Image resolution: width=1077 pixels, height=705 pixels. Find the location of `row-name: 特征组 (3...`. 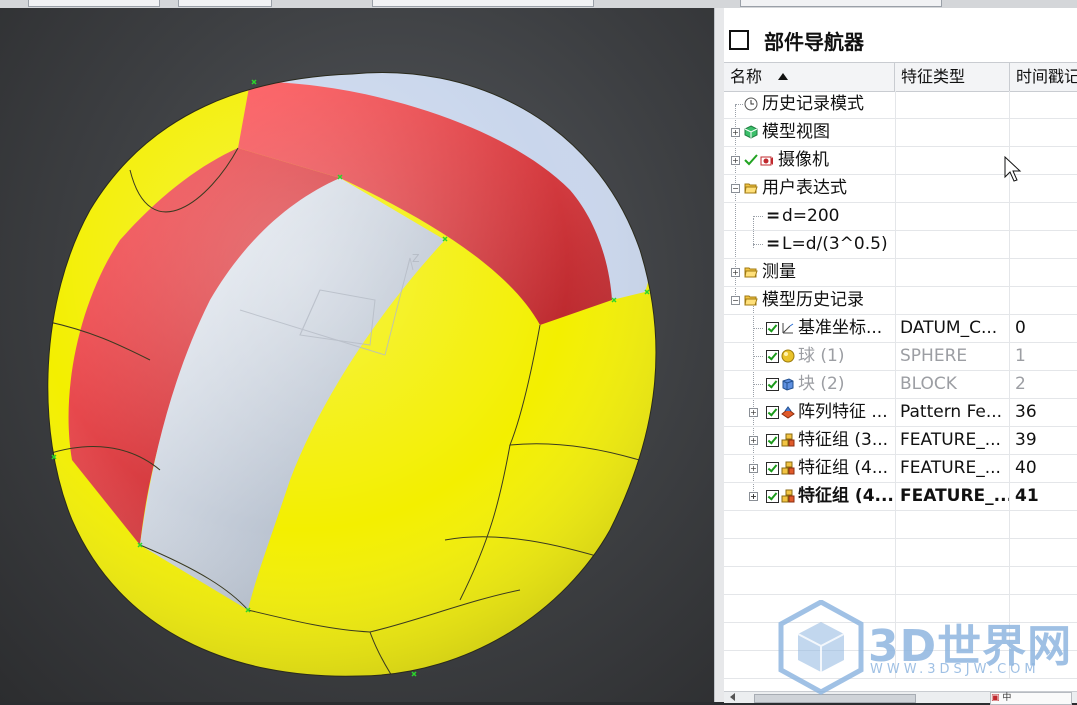

row-name: 特征组 (3... is located at coordinates (843, 440).